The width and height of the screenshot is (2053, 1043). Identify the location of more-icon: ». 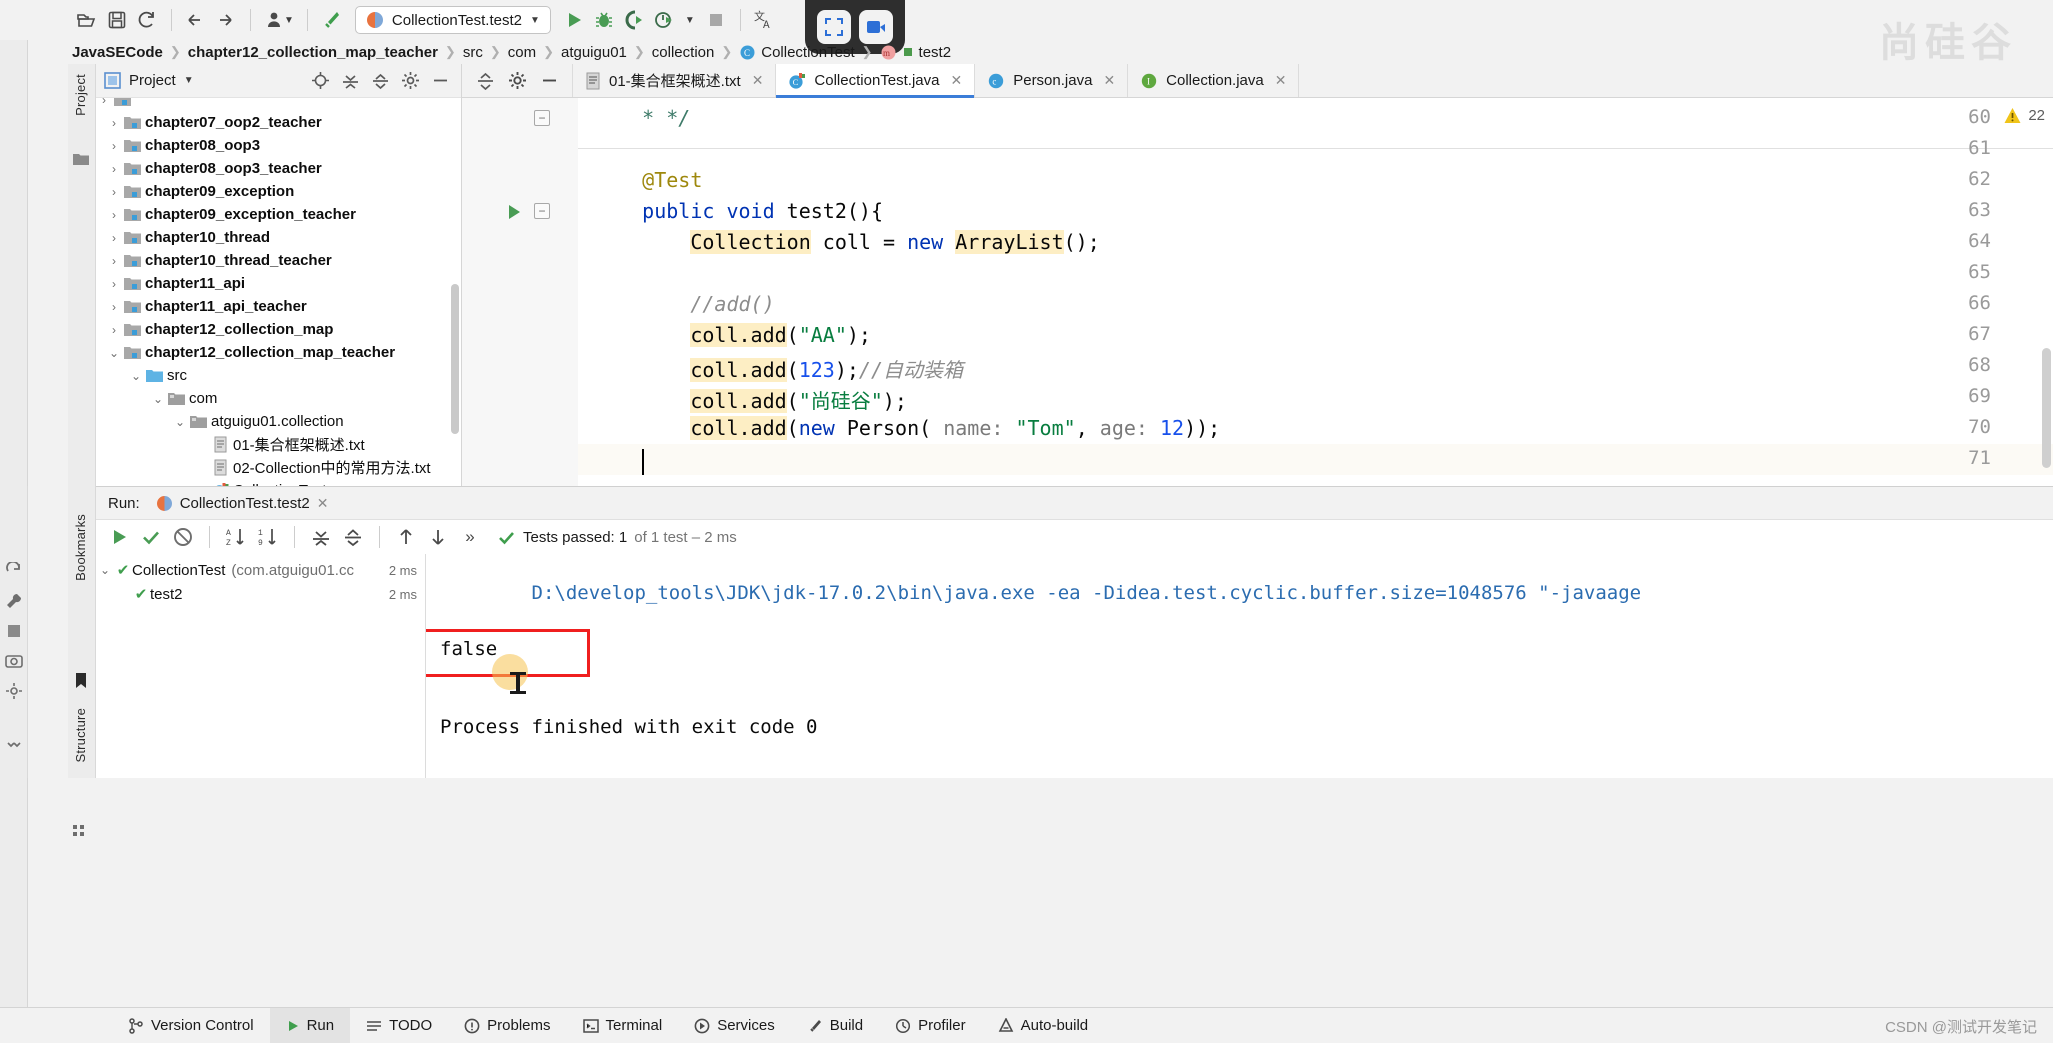
(470, 537).